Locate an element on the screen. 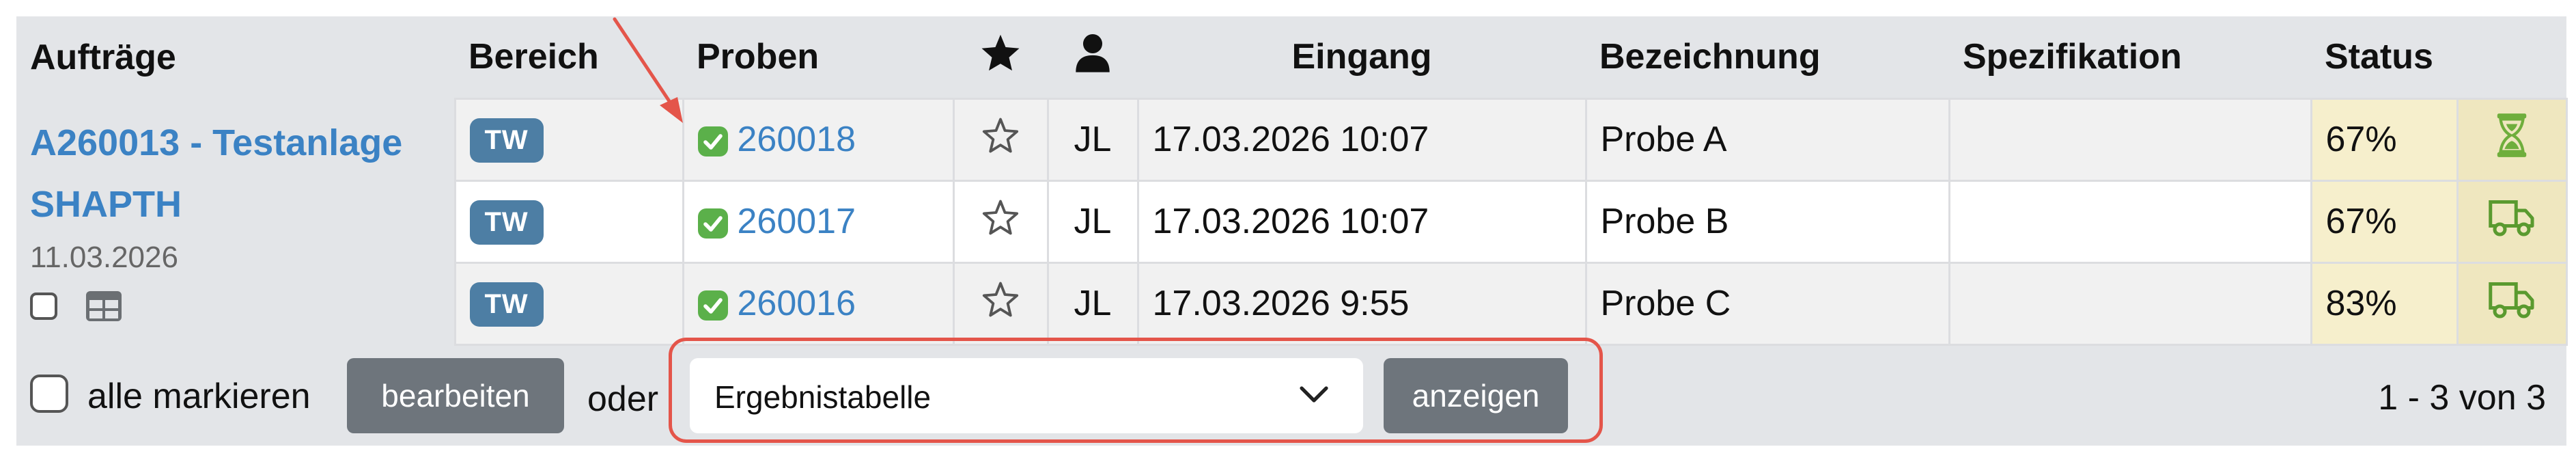 The image size is (2576, 462). pagination-info: 1 - 3 von 3 is located at coordinates (2462, 398).